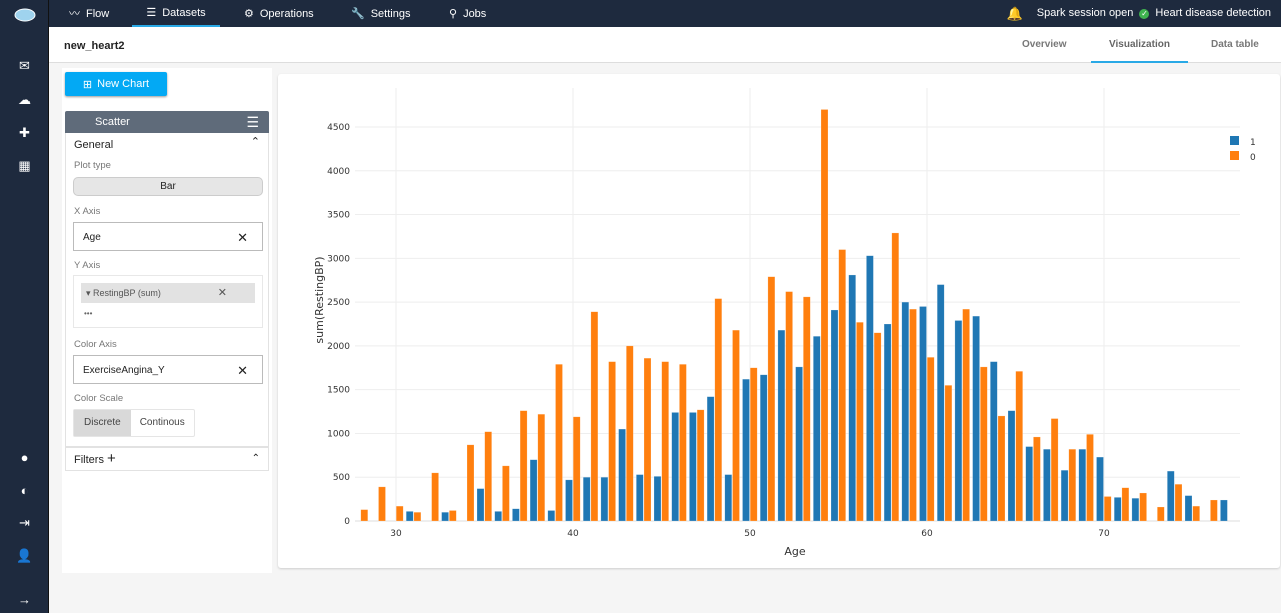  Describe the element at coordinates (467, 13) in the screenshot. I see `nav-jobs: ⚲ Jobs` at that location.